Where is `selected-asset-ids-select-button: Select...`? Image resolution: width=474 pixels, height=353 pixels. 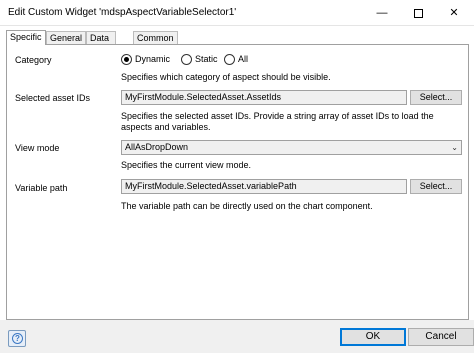 selected-asset-ids-select-button: Select... is located at coordinates (436, 97).